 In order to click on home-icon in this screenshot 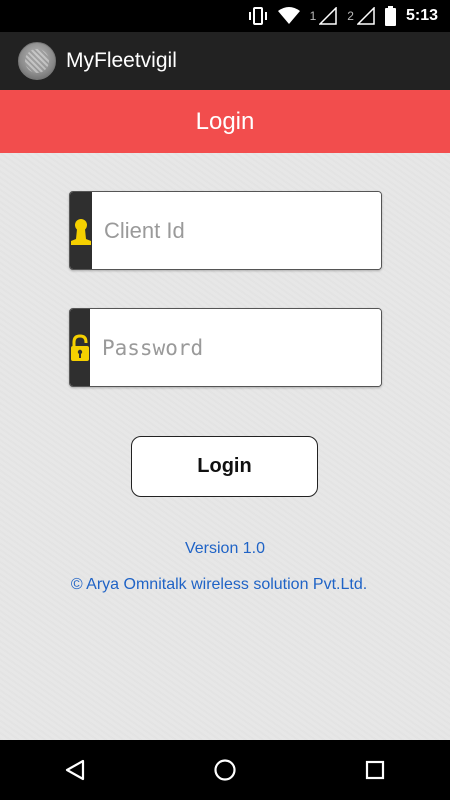, I will do `click(225, 770)`.